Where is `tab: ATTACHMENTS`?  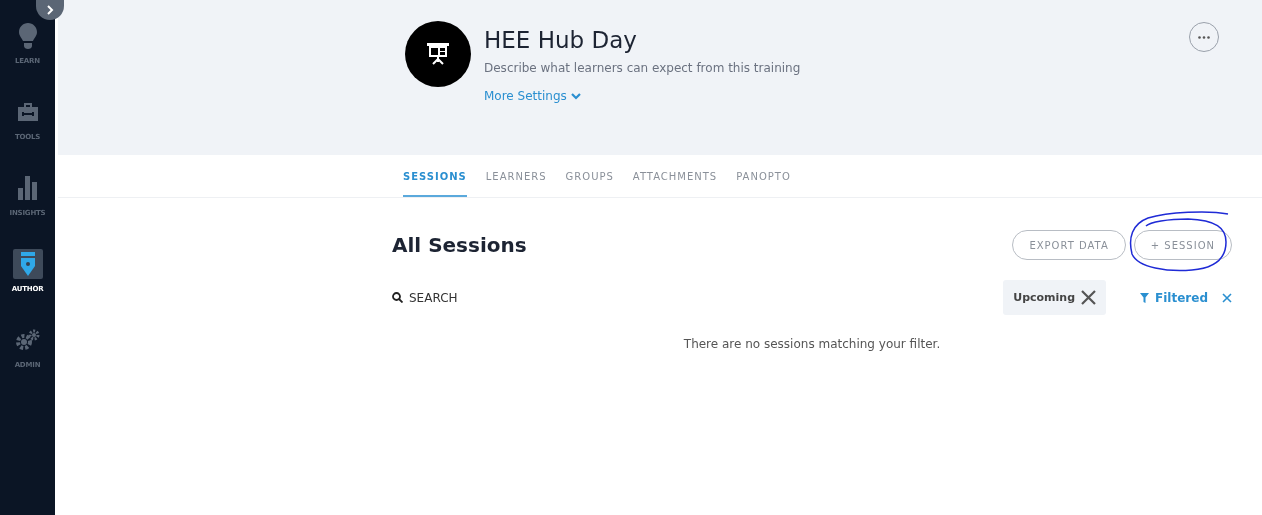 tab: ATTACHMENTS is located at coordinates (675, 176).